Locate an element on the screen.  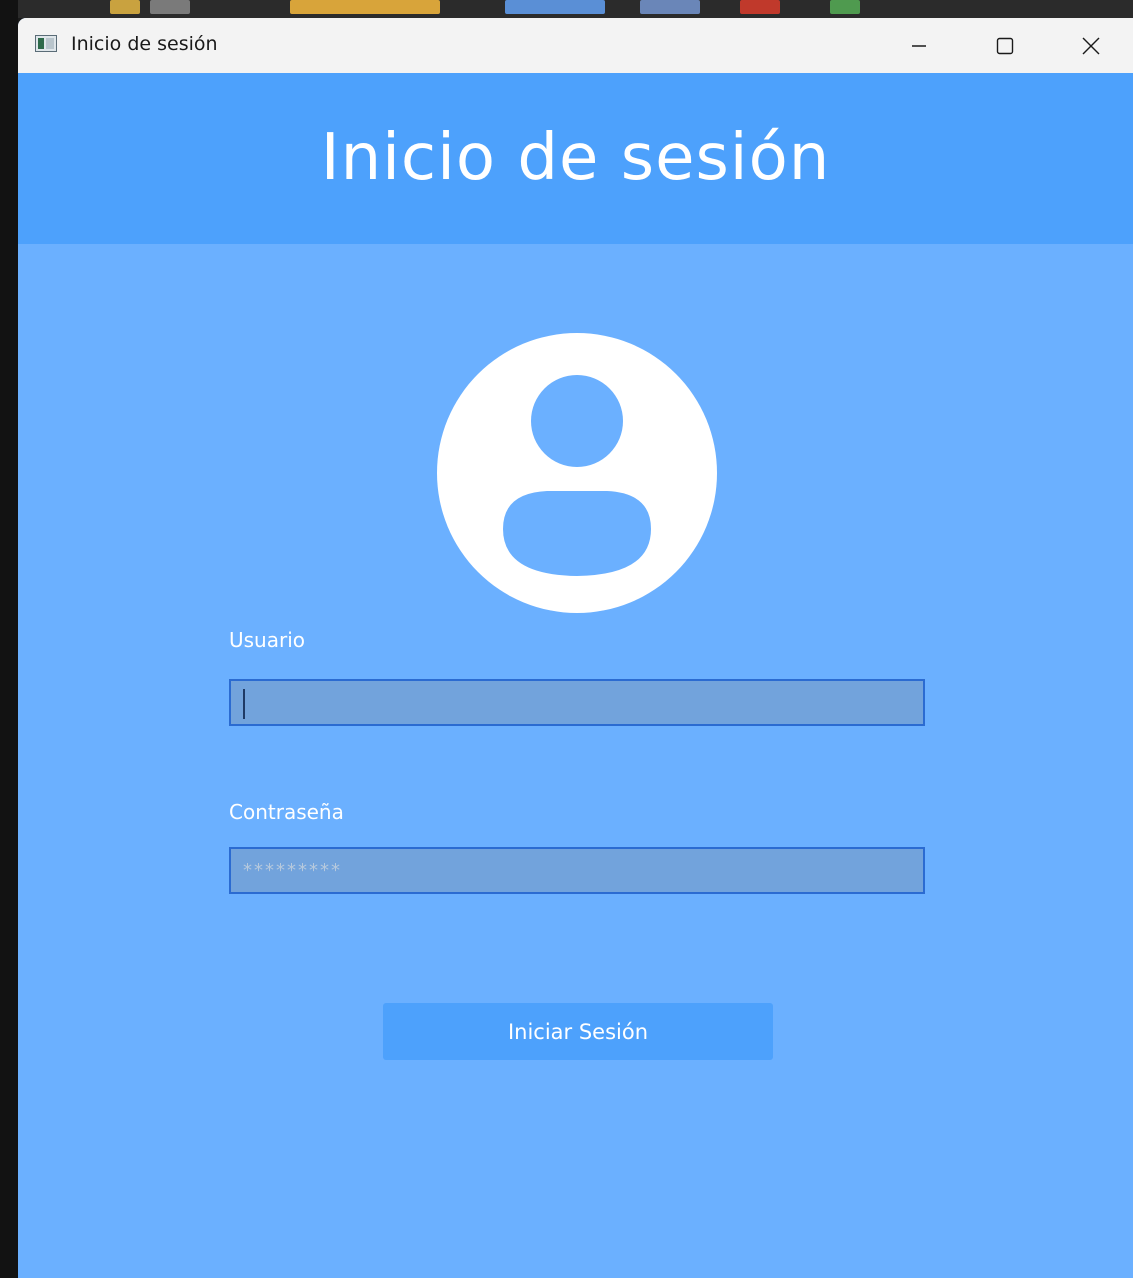
maximize-icon is located at coordinates (1005, 45).